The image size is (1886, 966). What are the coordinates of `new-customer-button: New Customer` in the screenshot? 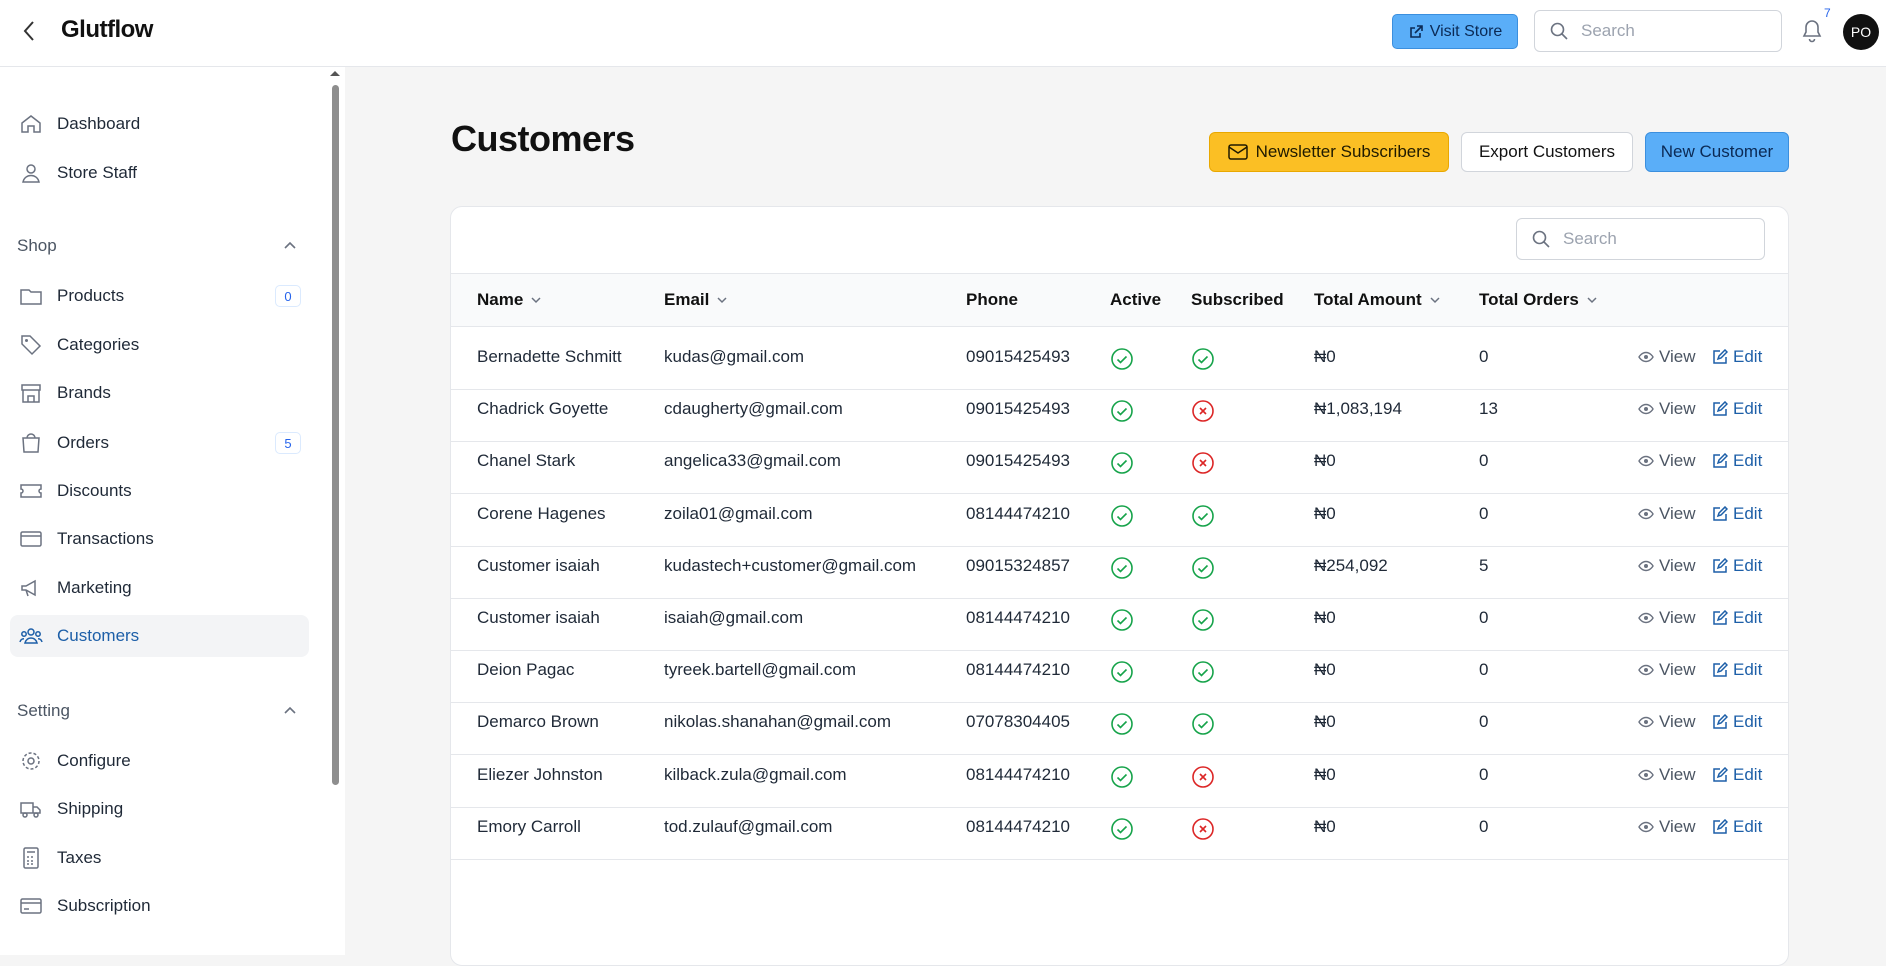 It's located at (1717, 152).